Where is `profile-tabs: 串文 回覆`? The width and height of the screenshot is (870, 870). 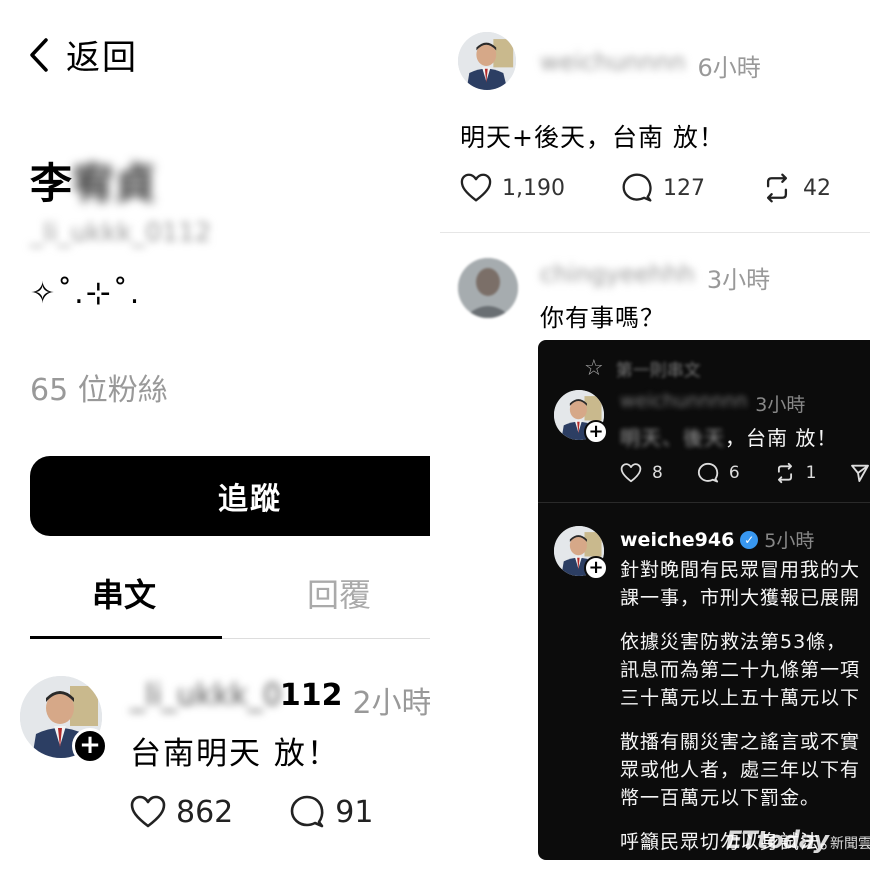 profile-tabs: 串文 回覆 is located at coordinates (230, 605).